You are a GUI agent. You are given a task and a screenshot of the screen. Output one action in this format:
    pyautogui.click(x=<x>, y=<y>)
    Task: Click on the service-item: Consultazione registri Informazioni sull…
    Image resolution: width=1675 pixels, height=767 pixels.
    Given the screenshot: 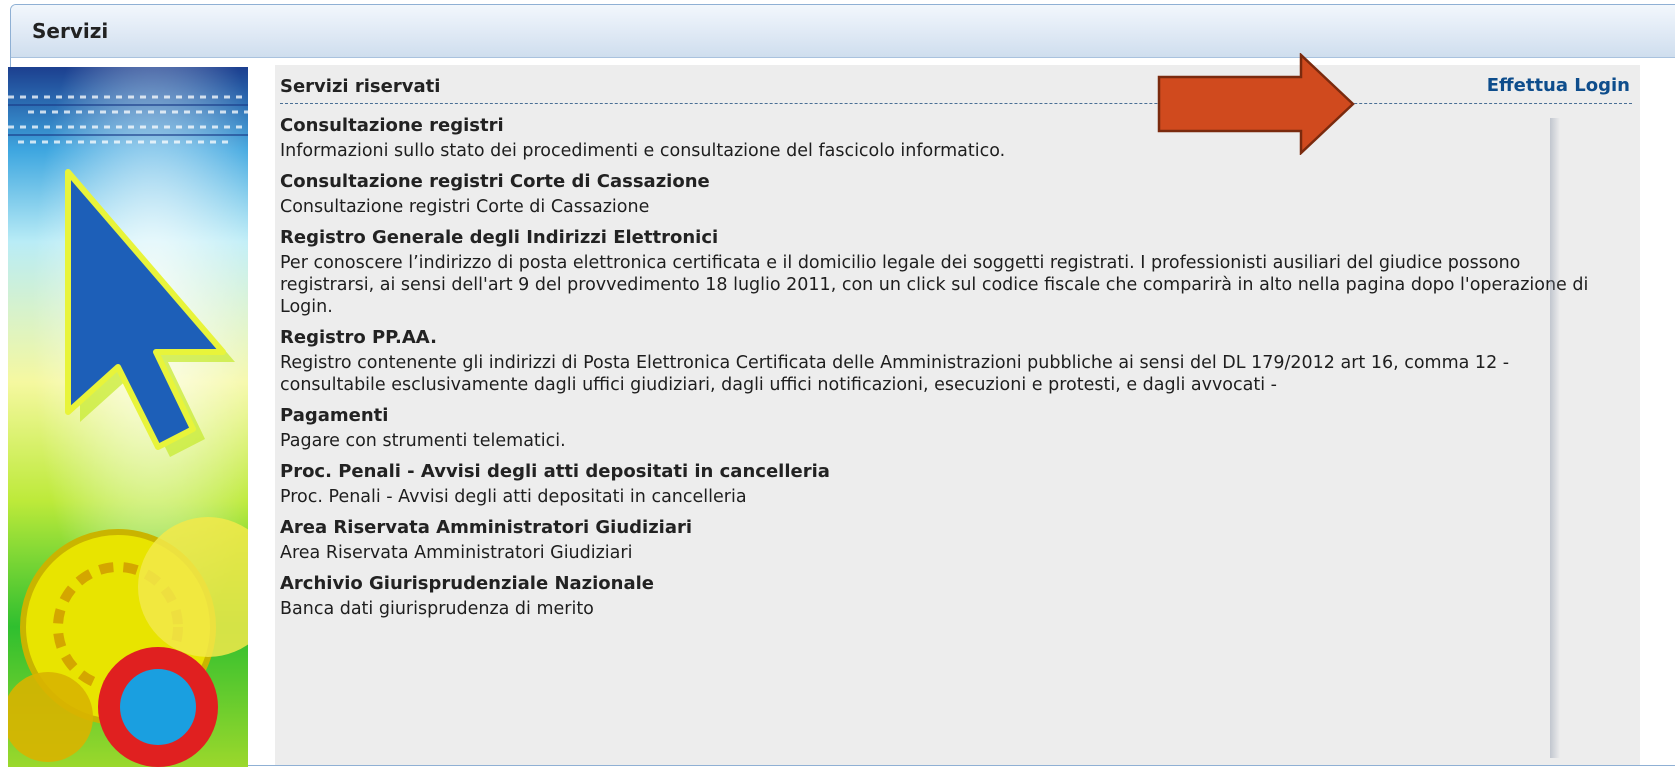 What is the action you would take?
    pyautogui.click(x=945, y=138)
    